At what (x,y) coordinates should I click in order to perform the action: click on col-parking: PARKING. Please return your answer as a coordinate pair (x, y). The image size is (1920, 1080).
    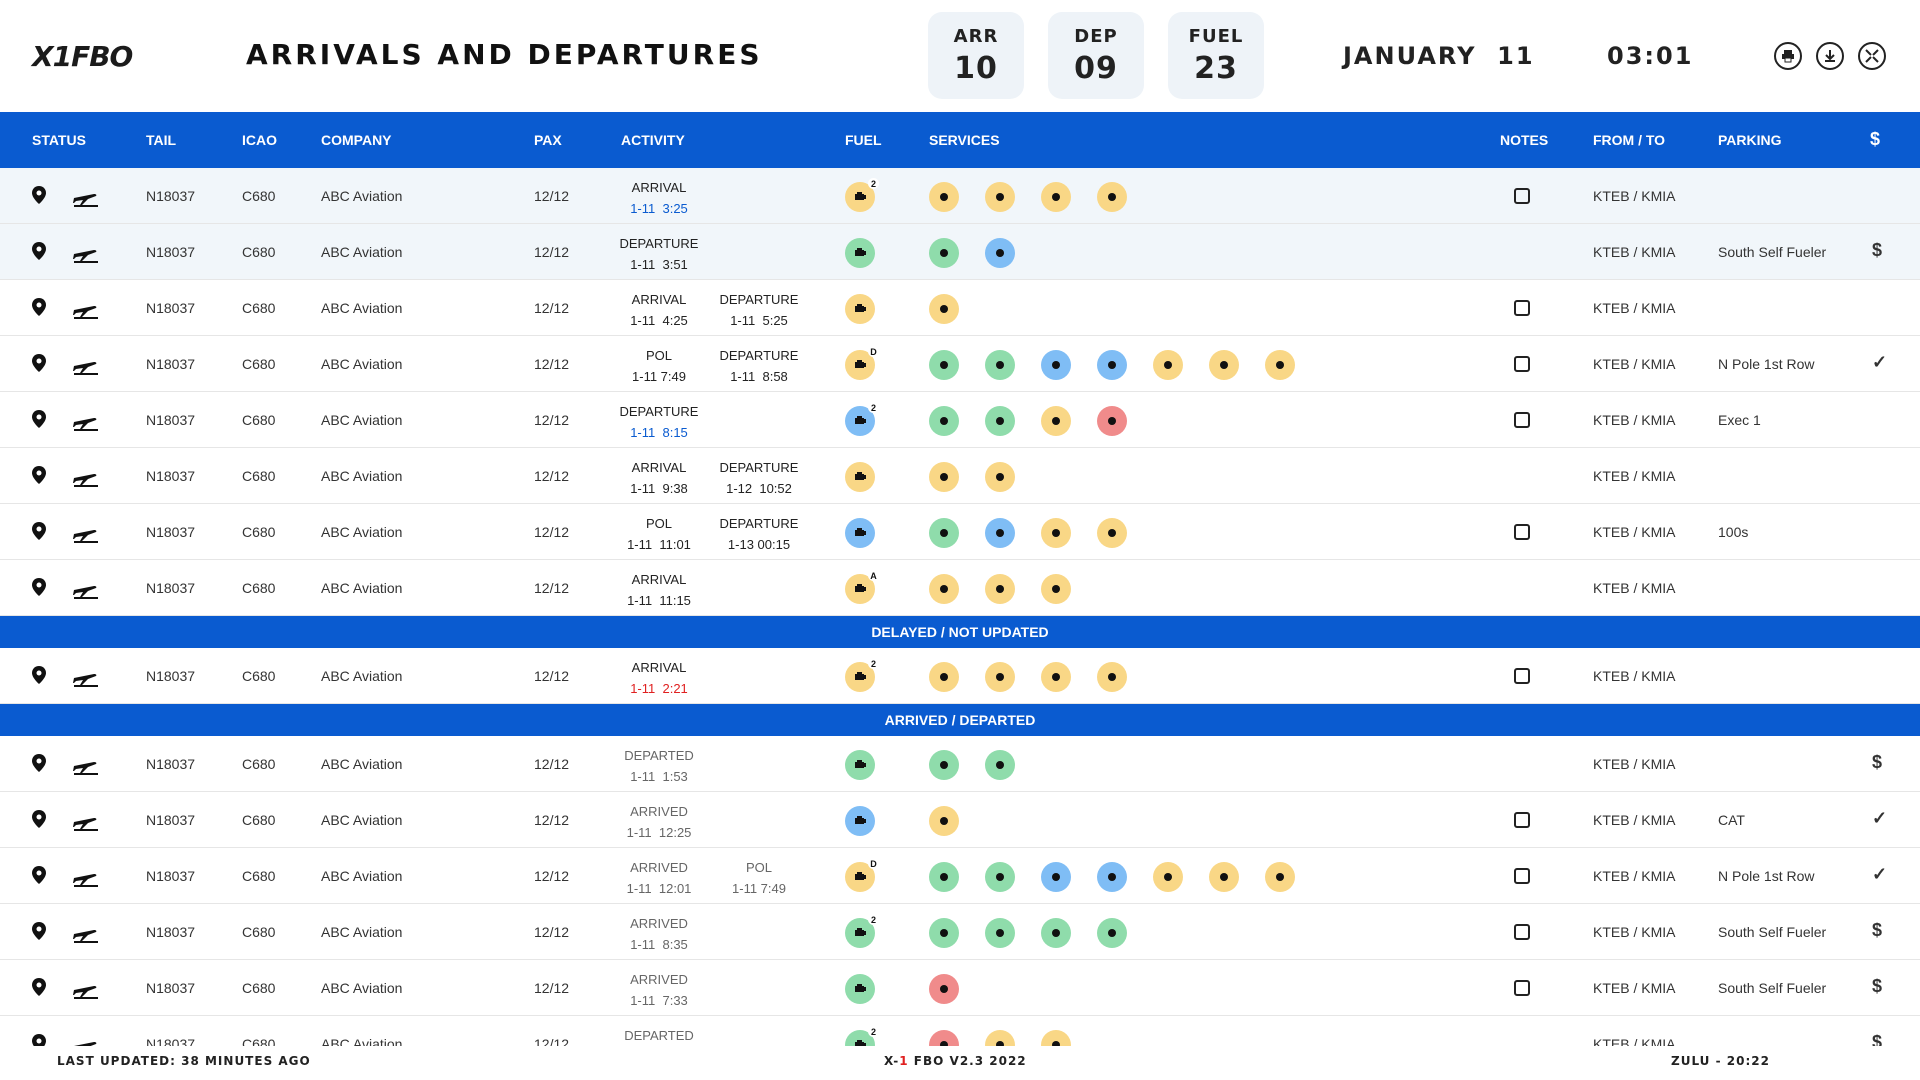
    Looking at the image, I should click on (1750, 140).